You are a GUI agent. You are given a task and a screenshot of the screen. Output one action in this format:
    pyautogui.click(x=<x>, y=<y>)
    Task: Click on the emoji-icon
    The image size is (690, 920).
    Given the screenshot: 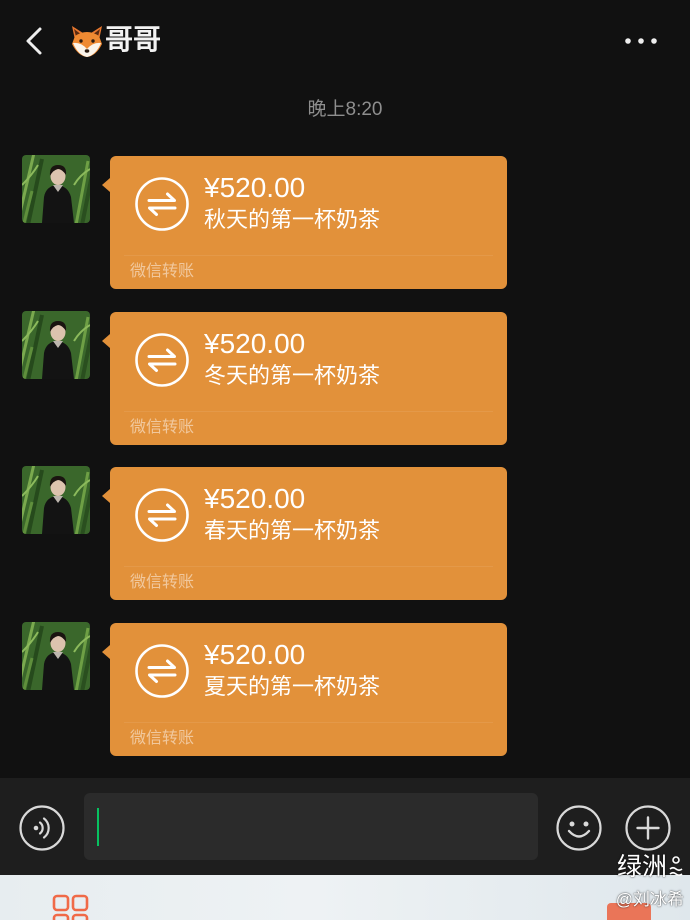 What is the action you would take?
    pyautogui.click(x=579, y=828)
    